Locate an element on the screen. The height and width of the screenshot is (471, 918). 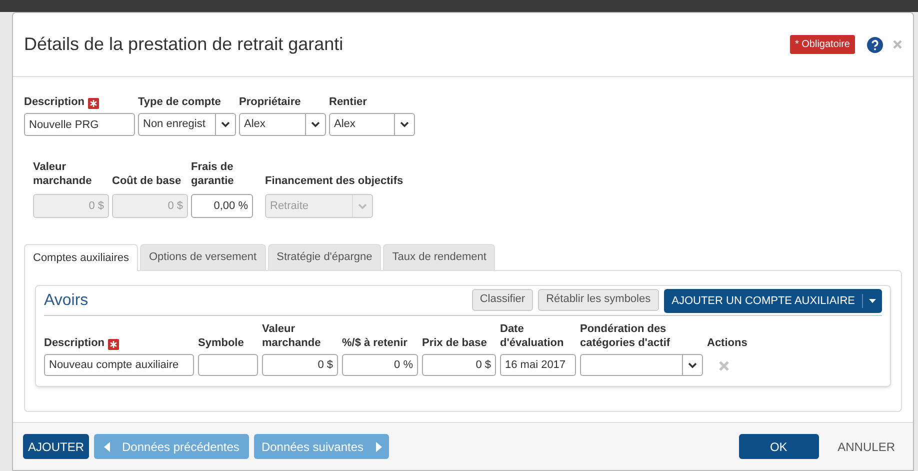
field-label: Prix de base is located at coordinates (454, 343).